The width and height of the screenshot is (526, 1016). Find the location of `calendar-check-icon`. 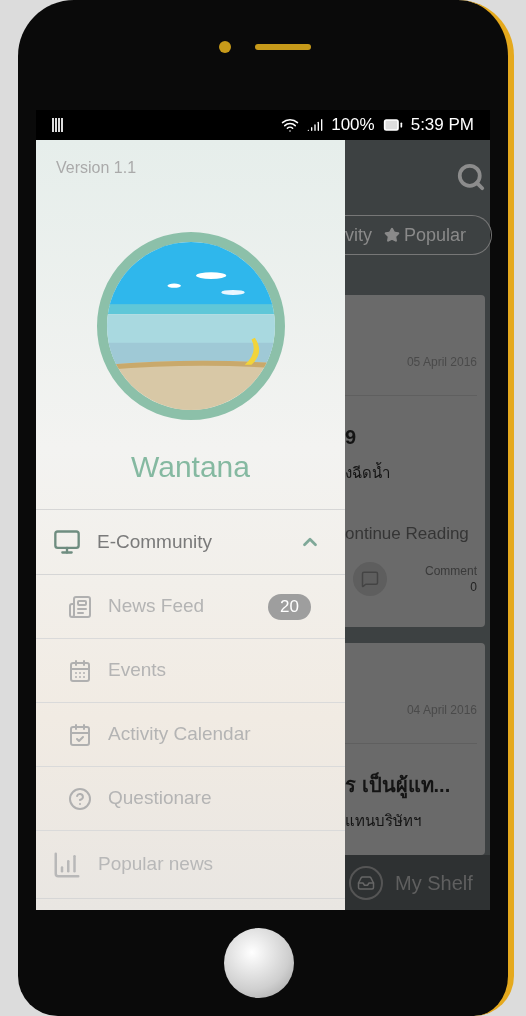

calendar-check-icon is located at coordinates (80, 734).